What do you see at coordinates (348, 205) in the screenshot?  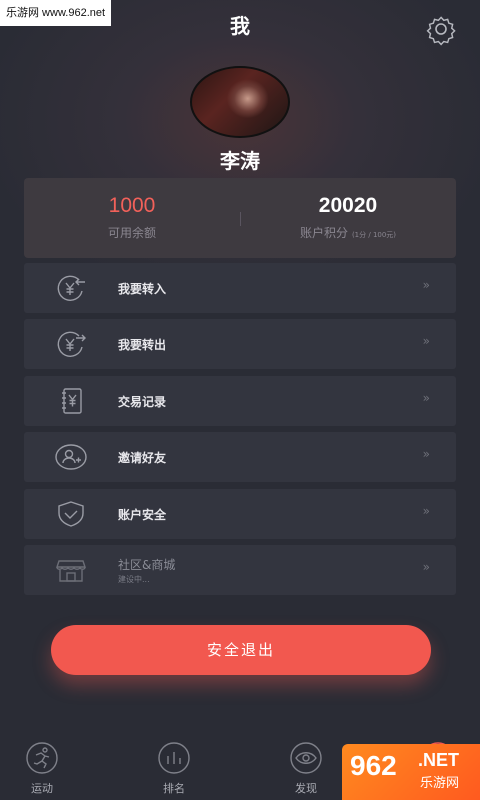 I see `points-value: 20020` at bounding box center [348, 205].